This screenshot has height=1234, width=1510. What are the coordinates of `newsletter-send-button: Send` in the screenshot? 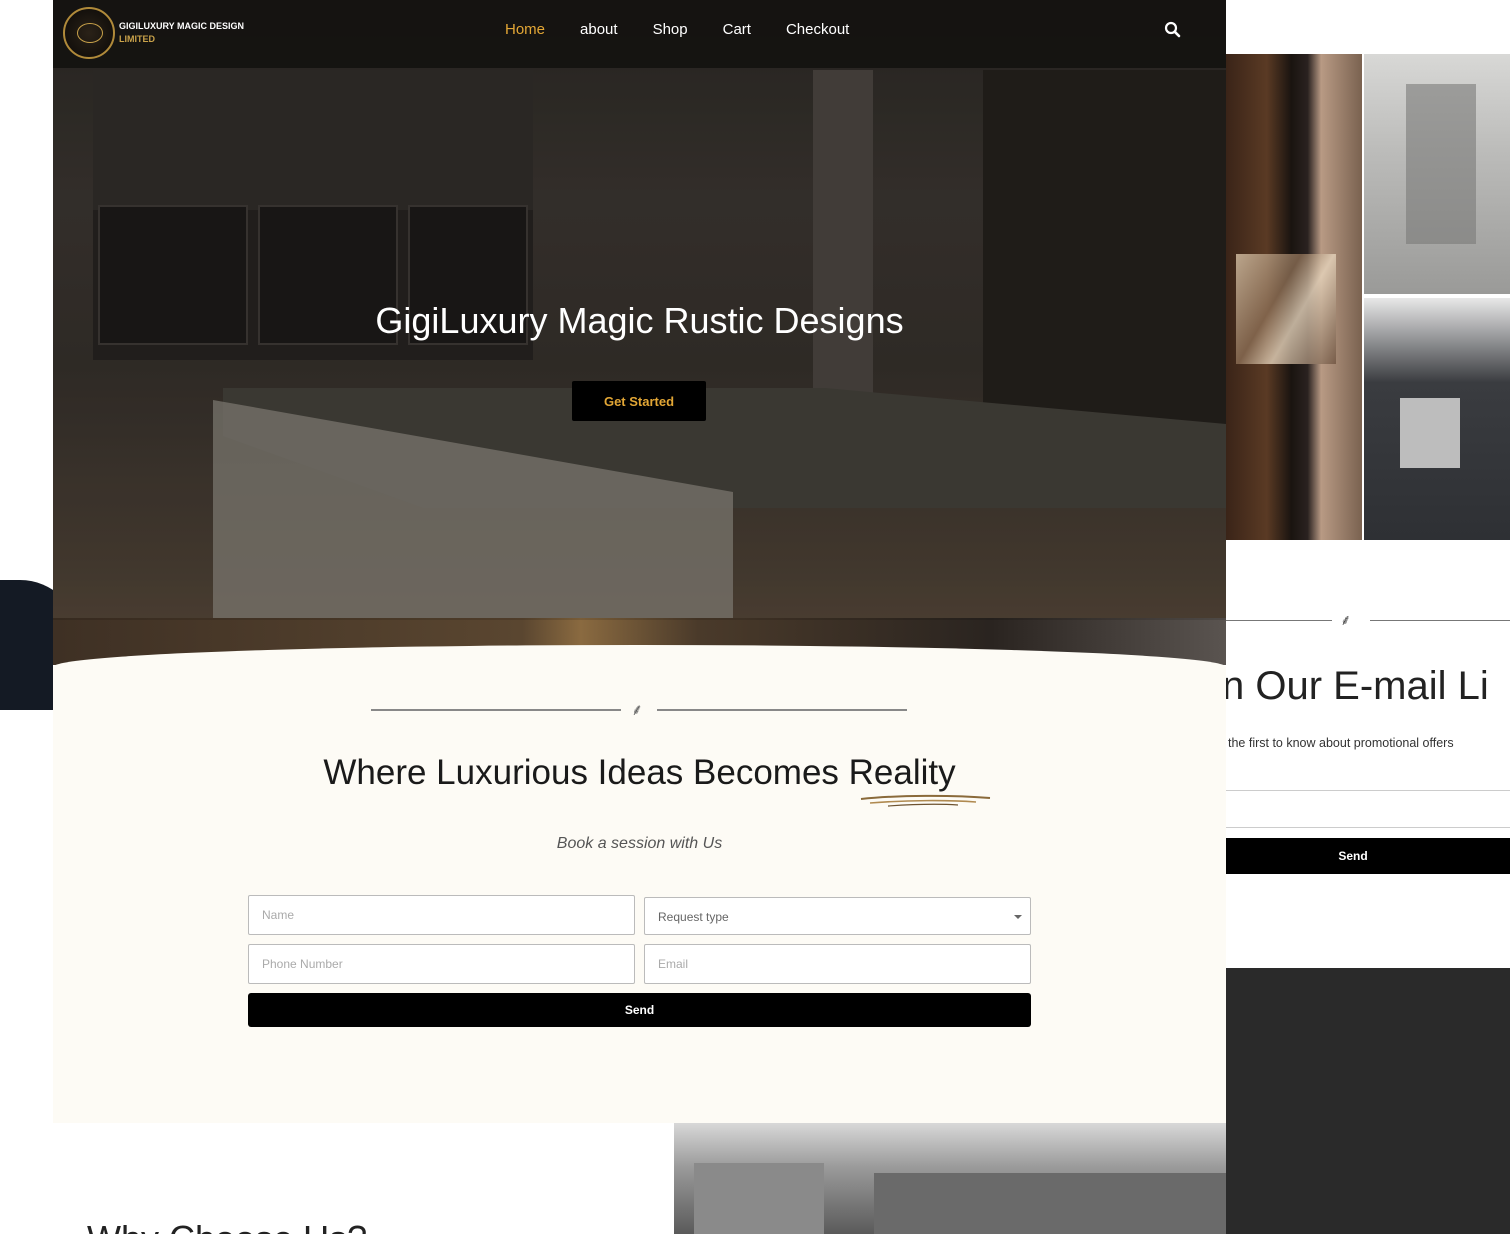 It's located at (1368, 856).